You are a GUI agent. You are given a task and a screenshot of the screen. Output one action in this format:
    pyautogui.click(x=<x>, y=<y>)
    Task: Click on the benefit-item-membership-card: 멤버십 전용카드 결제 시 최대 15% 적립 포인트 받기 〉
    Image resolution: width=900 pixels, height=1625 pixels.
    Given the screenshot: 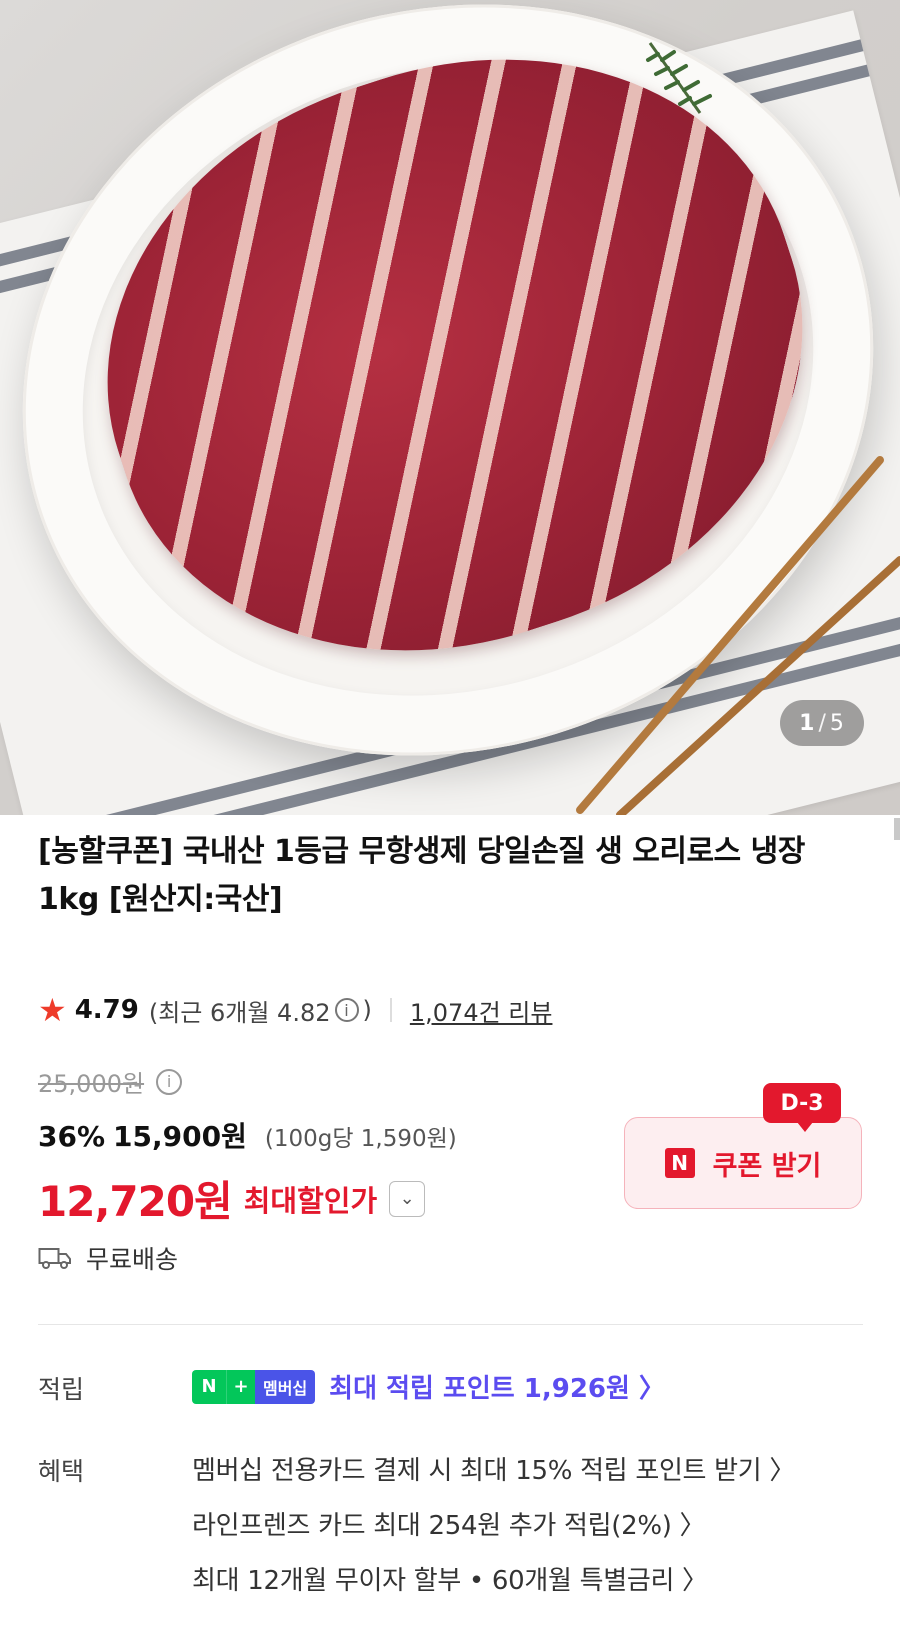 What is the action you would take?
    pyautogui.click(x=493, y=1468)
    